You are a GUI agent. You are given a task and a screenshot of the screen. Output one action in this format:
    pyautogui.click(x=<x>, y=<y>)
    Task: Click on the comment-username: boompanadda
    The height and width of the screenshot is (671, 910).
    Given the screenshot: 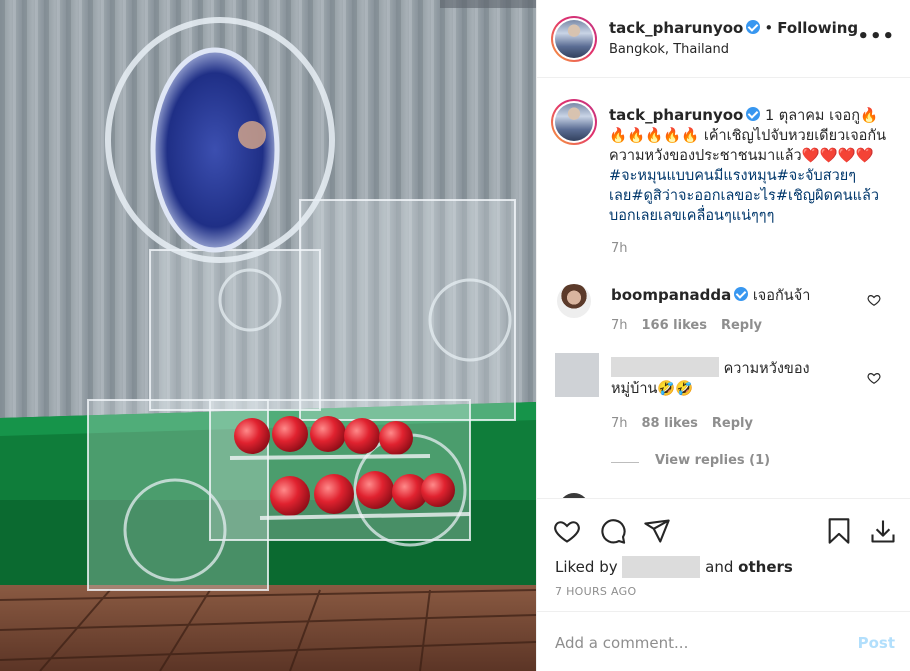 What is the action you would take?
    pyautogui.click(x=671, y=295)
    